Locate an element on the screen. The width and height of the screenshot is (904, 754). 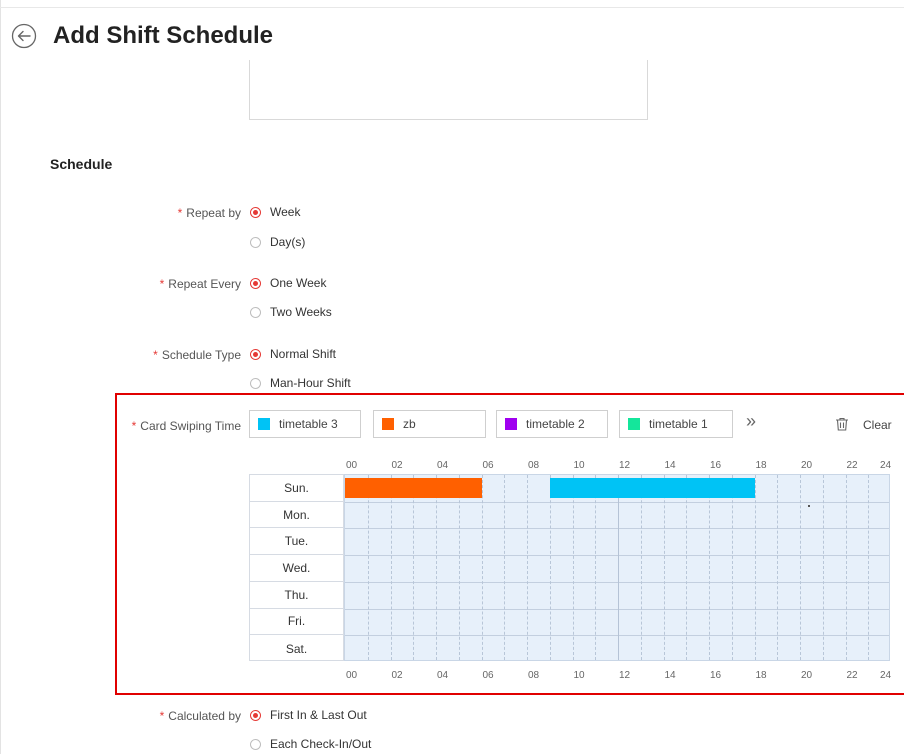
timetable-name: timetable 3 is located at coordinates (308, 424).